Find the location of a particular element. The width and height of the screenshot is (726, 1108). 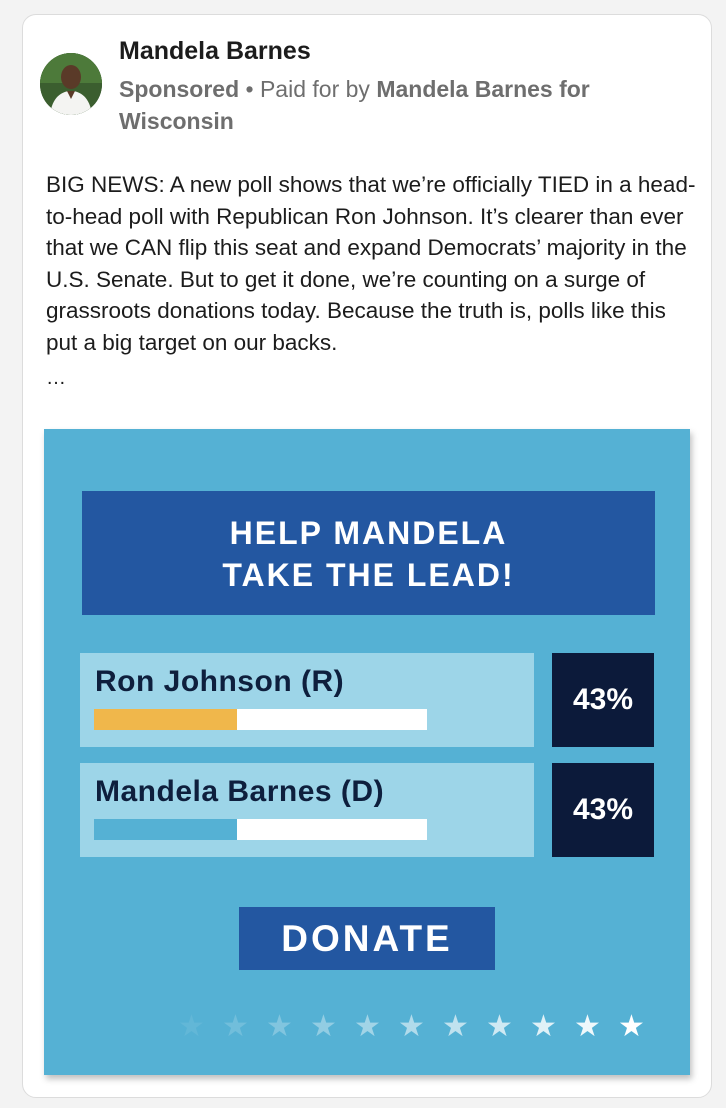

avatar-photo-icon is located at coordinates (71, 84).